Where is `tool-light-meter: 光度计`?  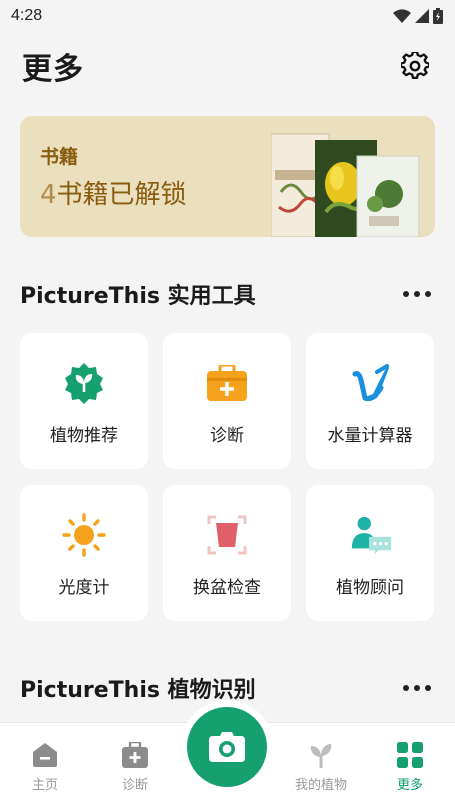 tool-light-meter: 光度计 is located at coordinates (84, 553).